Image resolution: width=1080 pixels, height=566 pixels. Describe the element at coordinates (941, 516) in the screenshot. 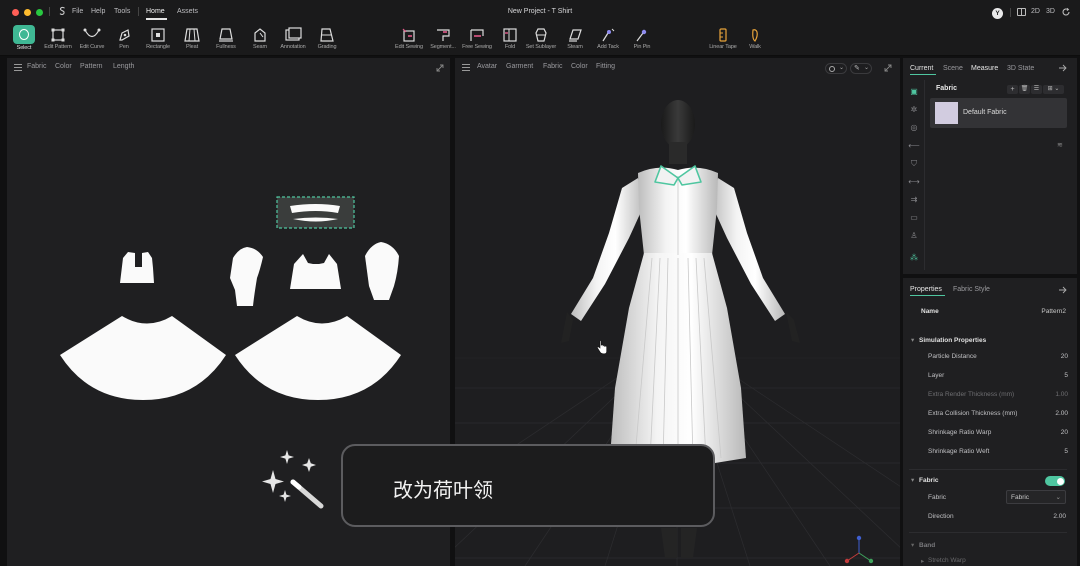

I see `direction-label: Direction` at that location.